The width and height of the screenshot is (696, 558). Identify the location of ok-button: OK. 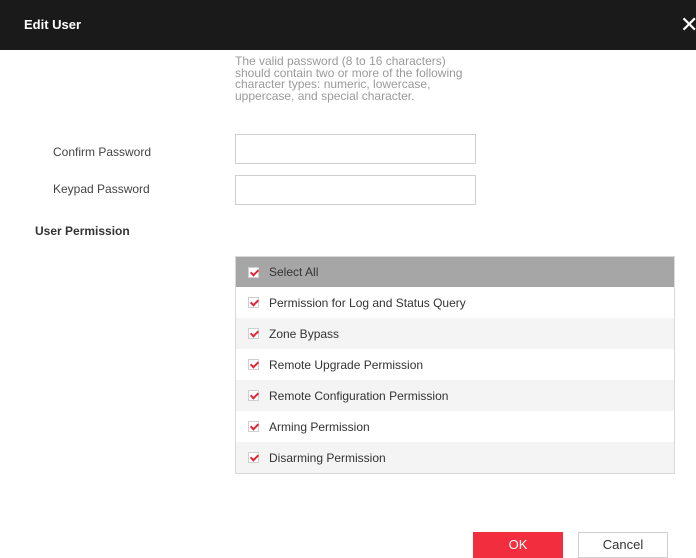
(518, 545).